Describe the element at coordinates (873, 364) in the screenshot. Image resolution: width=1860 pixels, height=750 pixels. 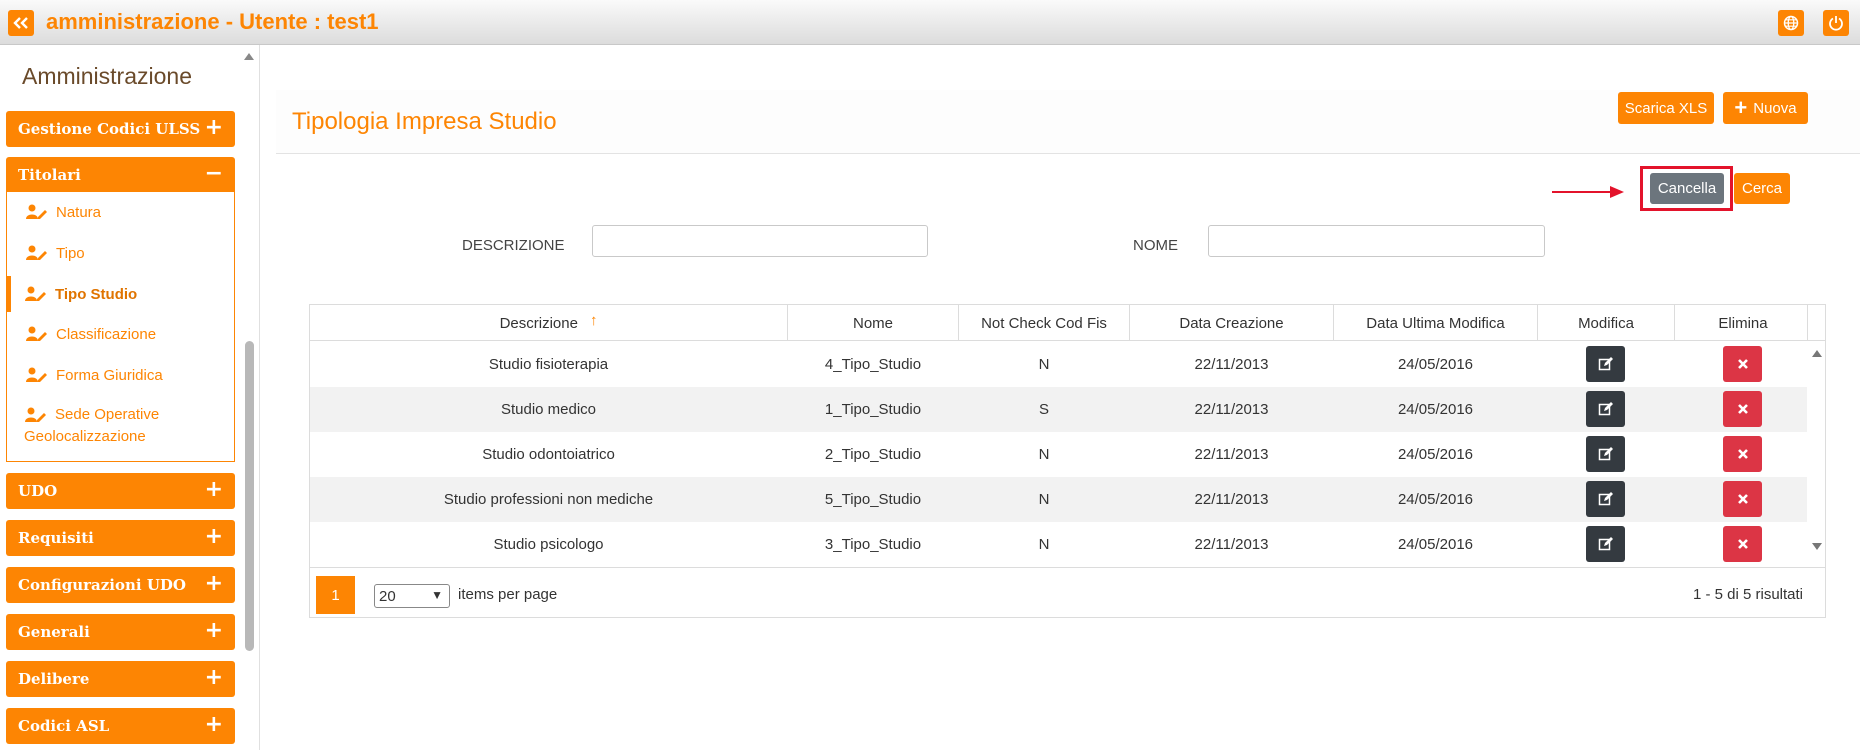
I see `cell-nome: 4_Tipo_Studio` at that location.